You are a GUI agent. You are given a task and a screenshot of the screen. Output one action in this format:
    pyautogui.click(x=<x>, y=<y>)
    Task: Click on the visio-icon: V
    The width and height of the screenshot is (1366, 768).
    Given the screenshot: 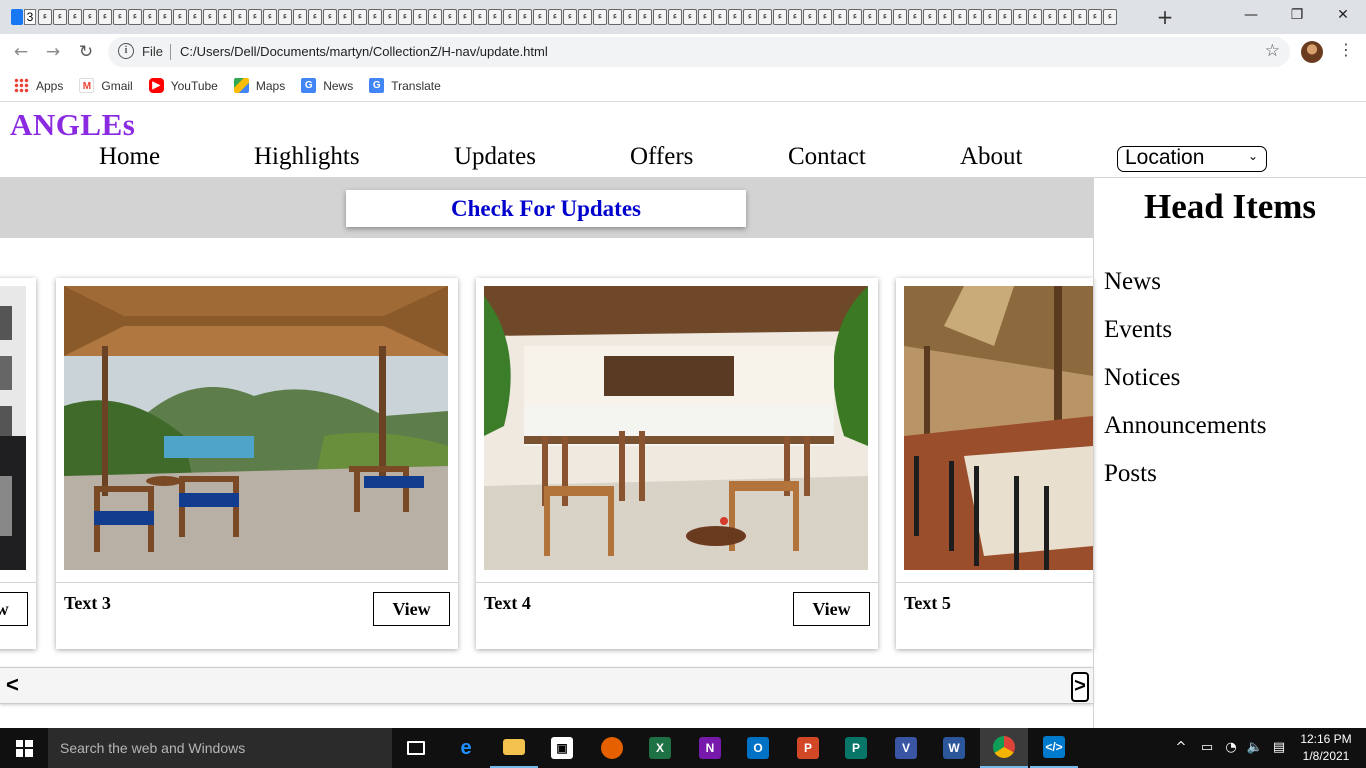 What is the action you would take?
    pyautogui.click(x=906, y=748)
    